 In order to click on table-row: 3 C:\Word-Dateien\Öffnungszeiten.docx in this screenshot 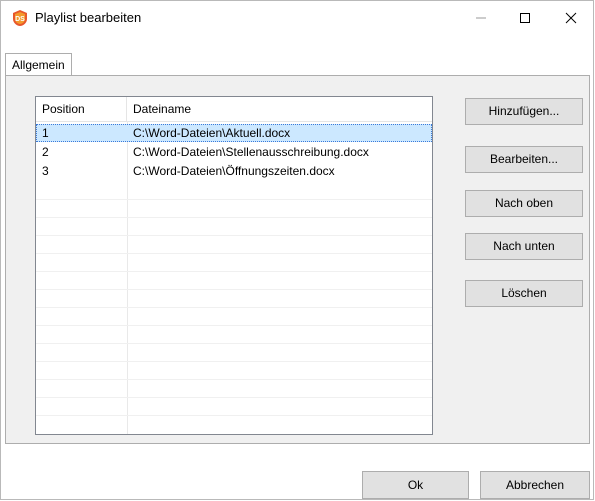, I will do `click(234, 171)`.